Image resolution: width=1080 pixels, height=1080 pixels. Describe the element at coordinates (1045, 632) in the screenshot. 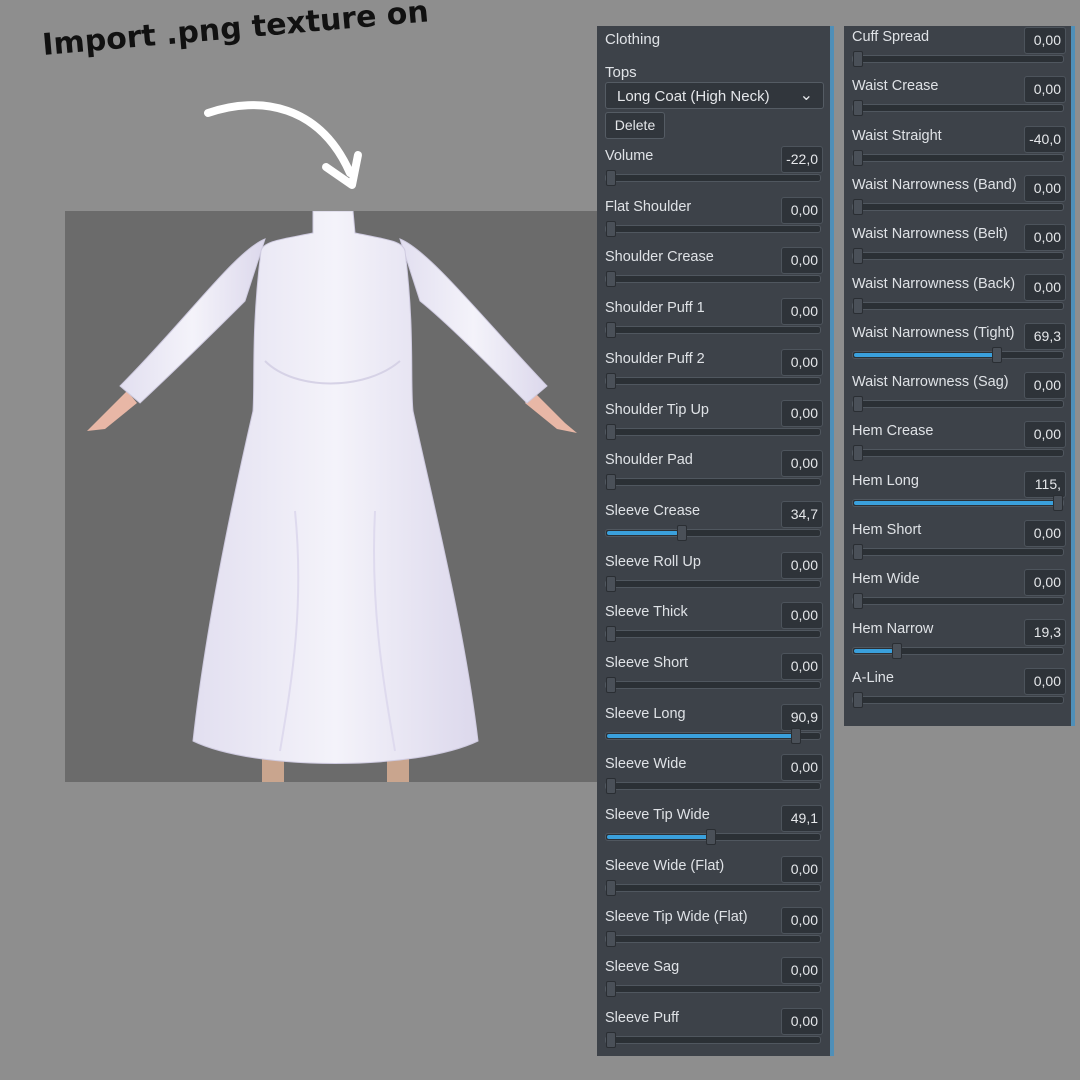

I see `slider-value-field: 19,3` at that location.